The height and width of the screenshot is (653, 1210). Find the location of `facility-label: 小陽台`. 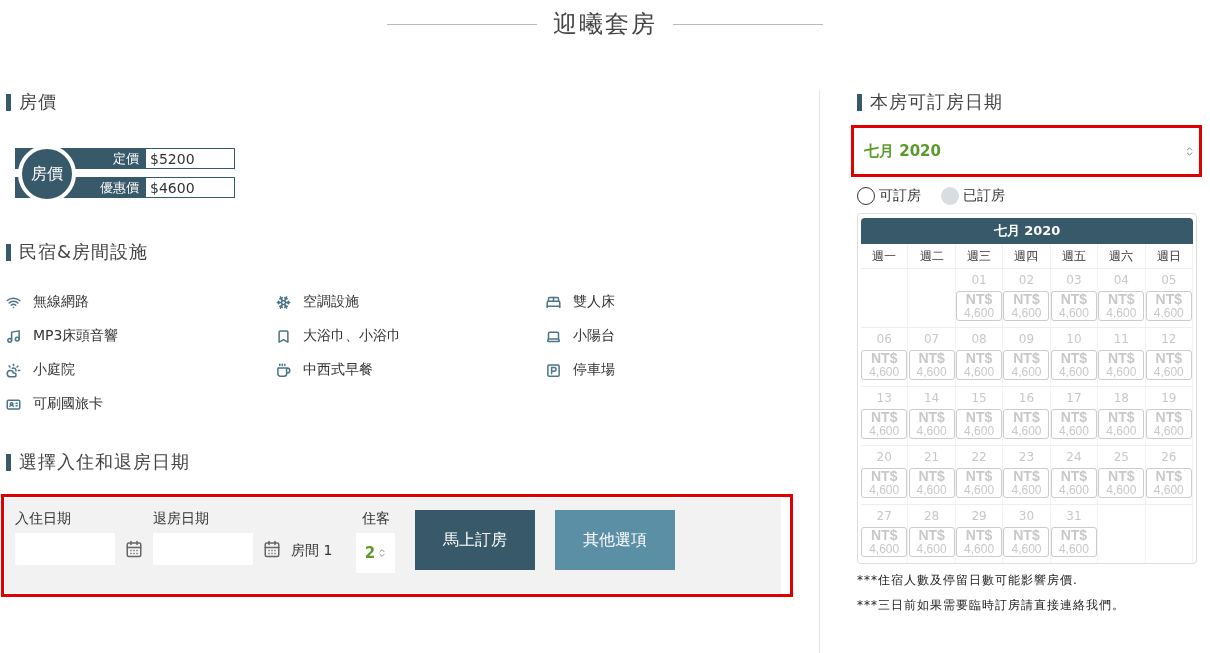

facility-label: 小陽台 is located at coordinates (594, 336).